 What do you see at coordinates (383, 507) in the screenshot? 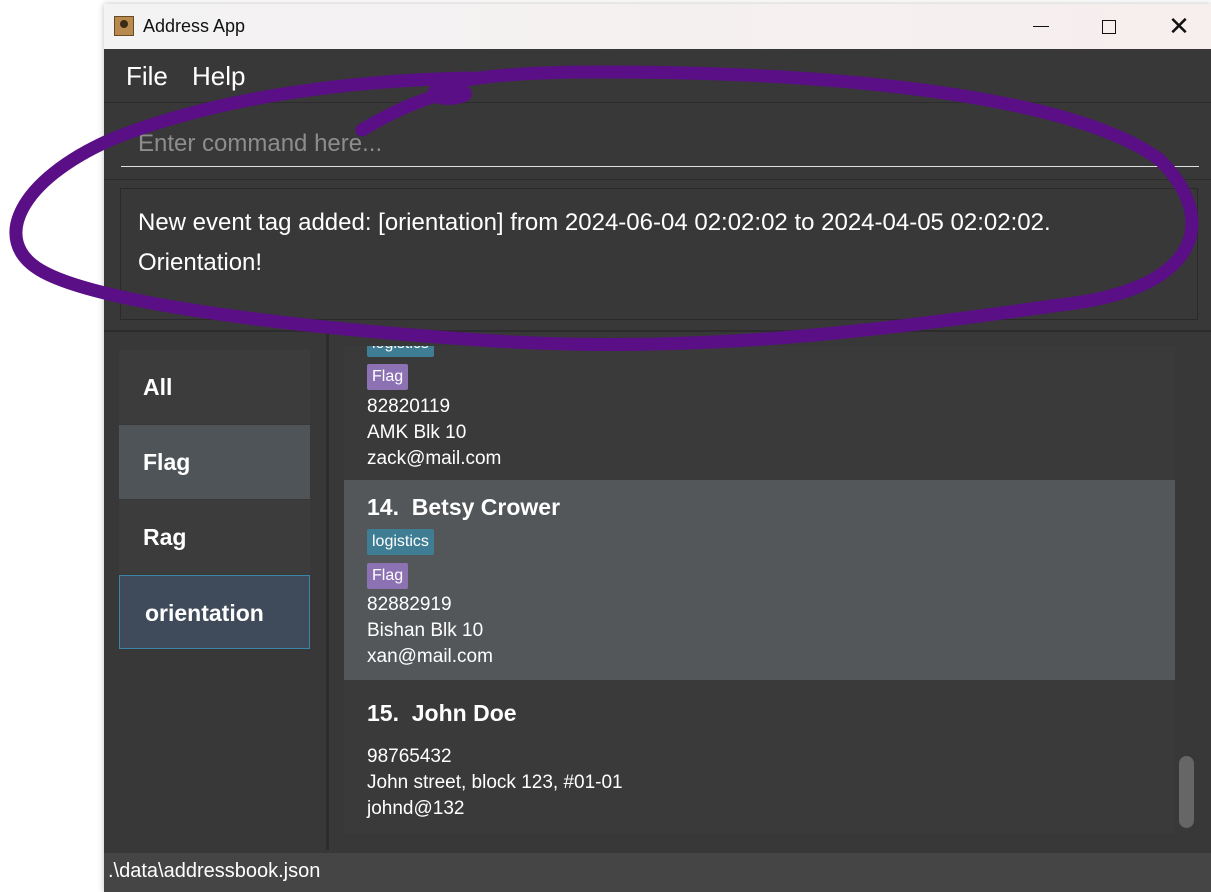
I see `contact-index: 14.` at bounding box center [383, 507].